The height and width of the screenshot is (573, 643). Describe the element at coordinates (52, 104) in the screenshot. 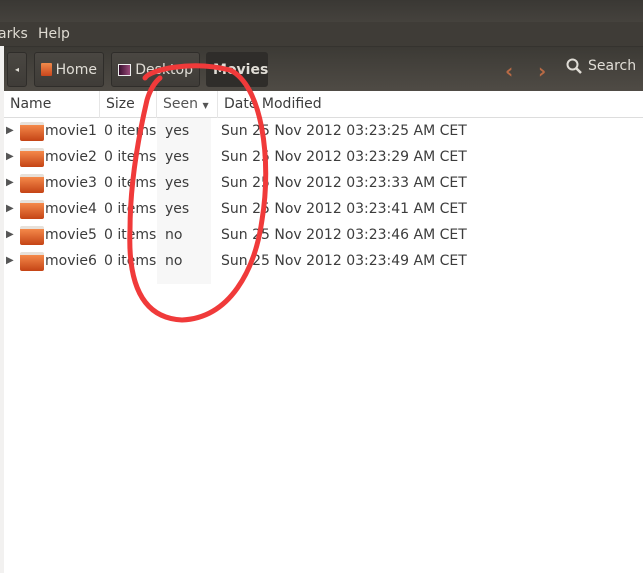

I see `column-name: Name` at that location.